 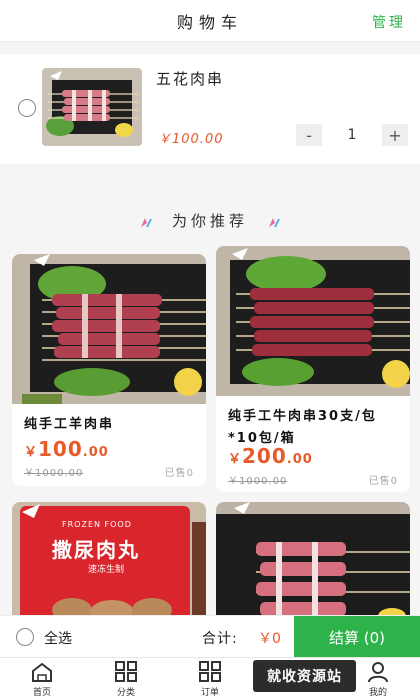 I want to click on product-card: FROZEN FOOD 撒尿肉丸 速冻生制, so click(x=109, y=562).